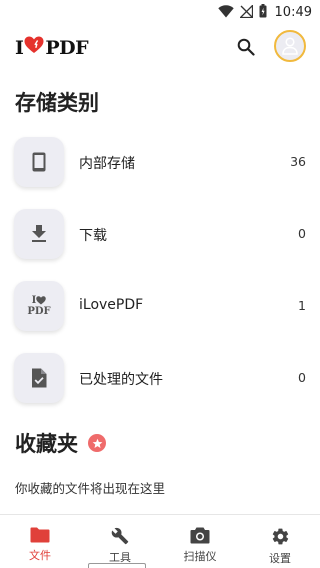 This screenshot has width=320, height=568. I want to click on ilovepdf-logo-icon: I PDF, so click(39, 306).